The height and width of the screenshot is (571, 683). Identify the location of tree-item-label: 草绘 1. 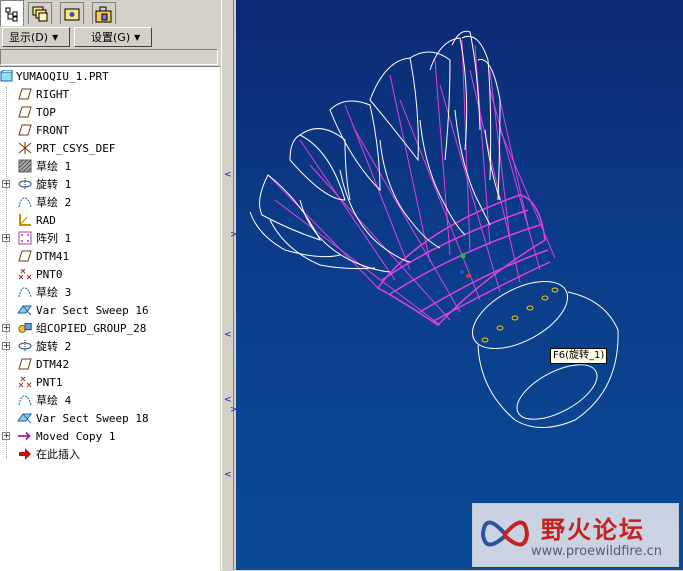
(54, 166).